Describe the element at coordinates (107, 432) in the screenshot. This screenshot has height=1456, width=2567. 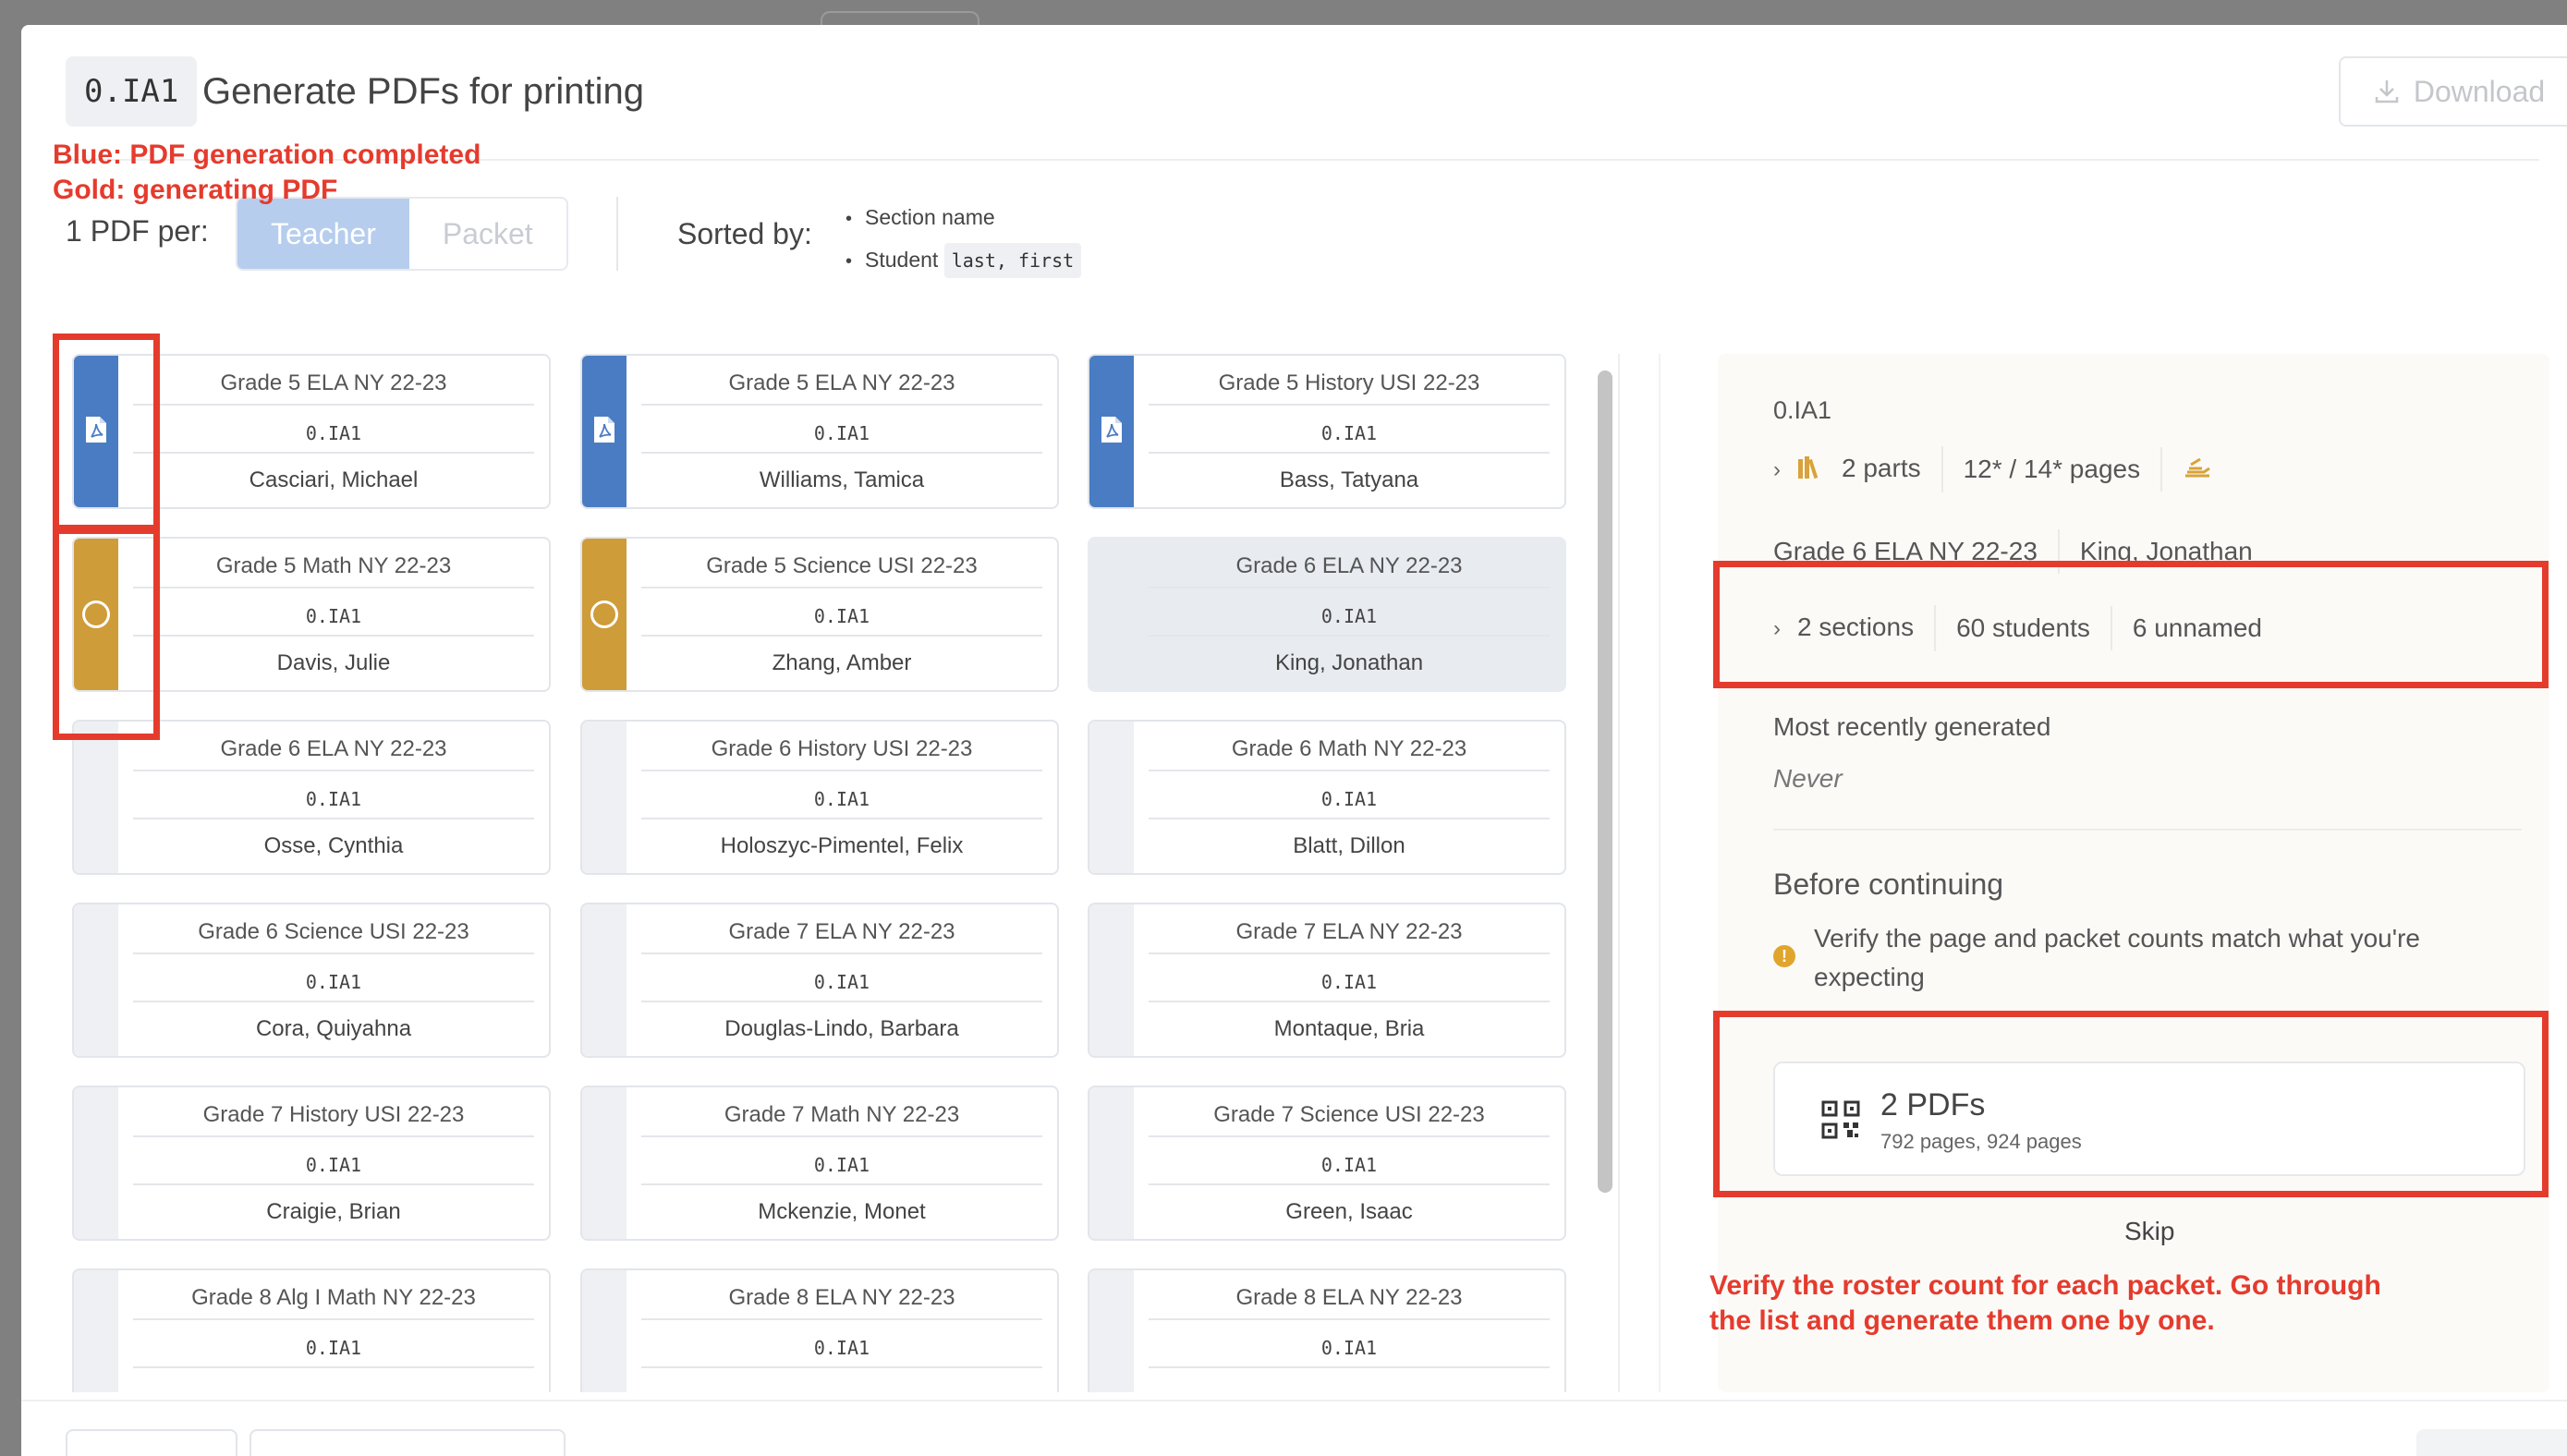
I see `annotation-box-blue` at that location.